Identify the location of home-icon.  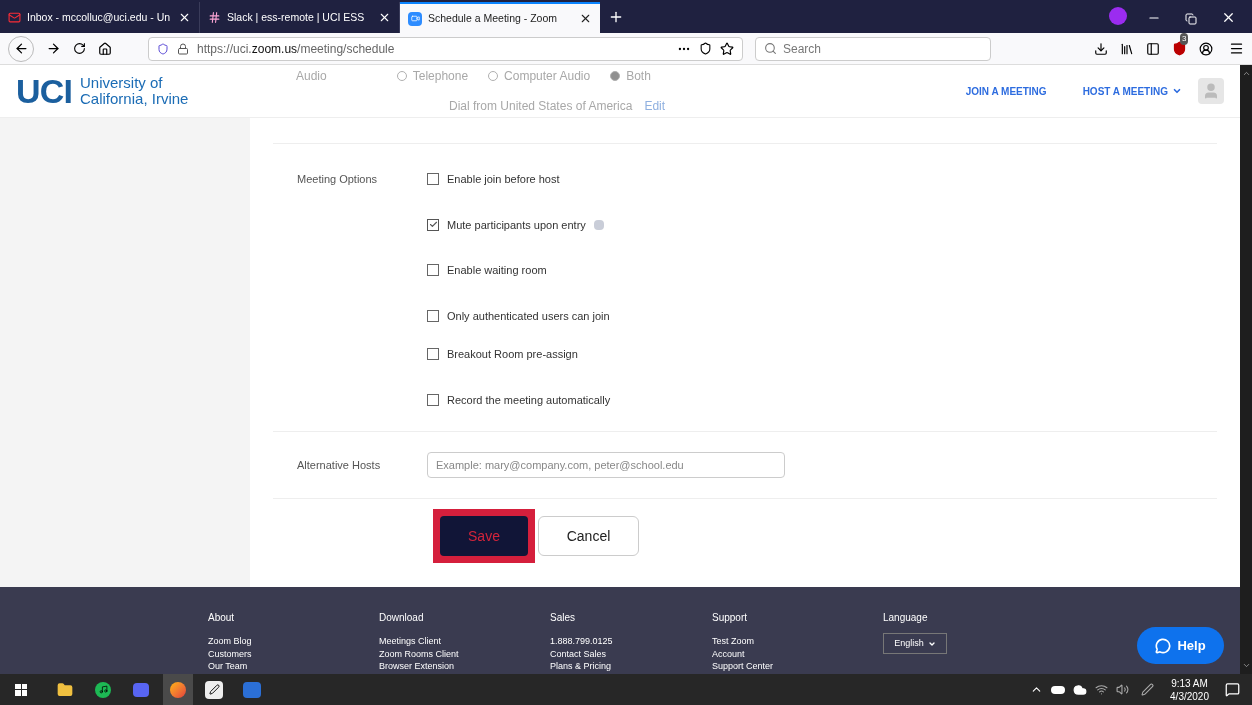
(105, 48).